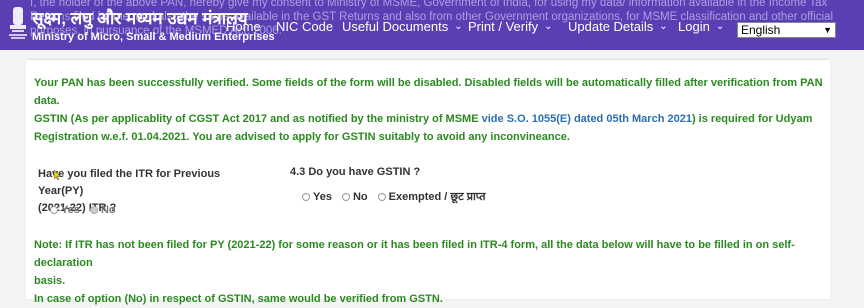 This screenshot has width=864, height=308. Describe the element at coordinates (786, 30) in the screenshot. I see `language-select: English ▼` at that location.